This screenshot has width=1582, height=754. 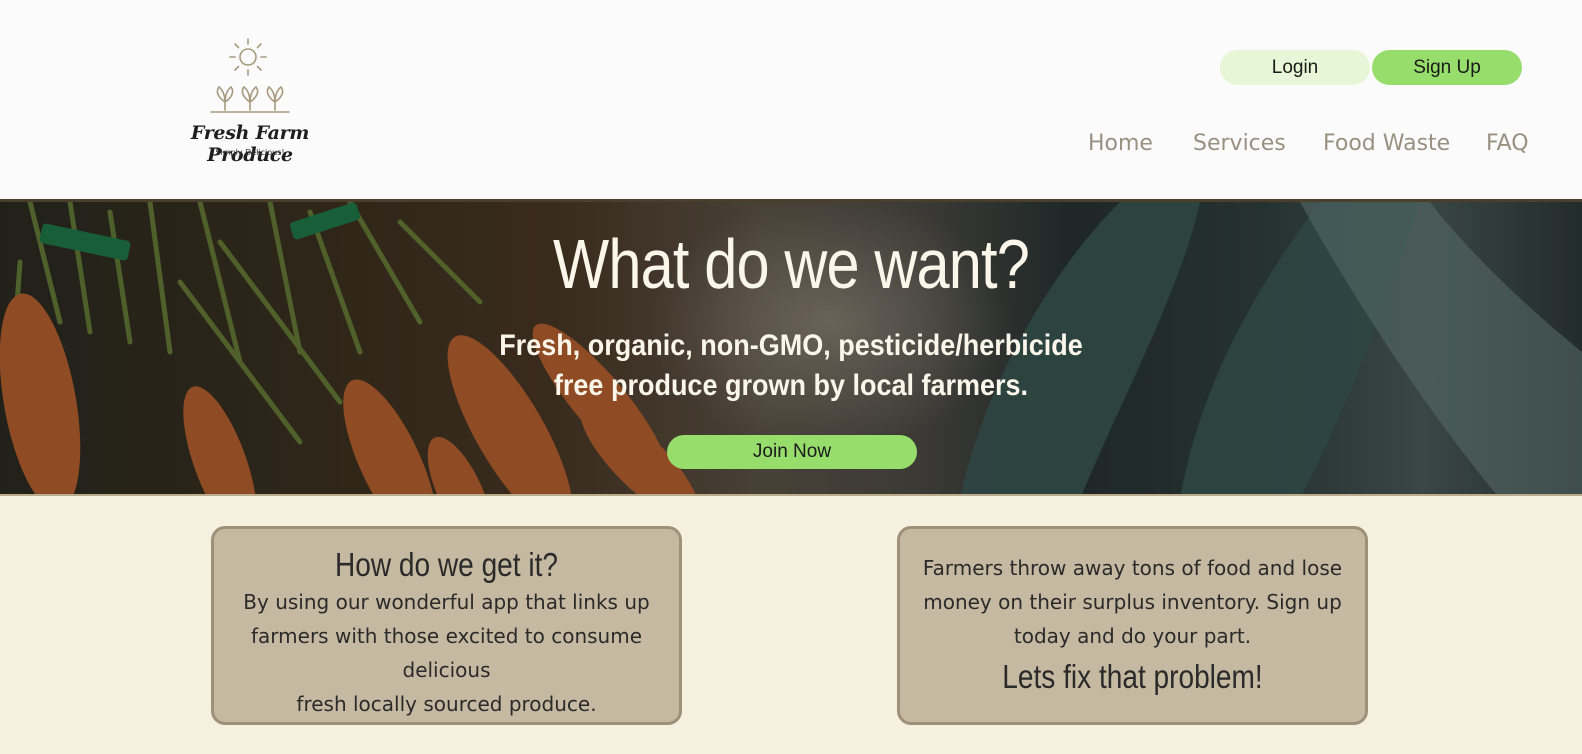 I want to click on join-now-button: Join Now, so click(x=792, y=452).